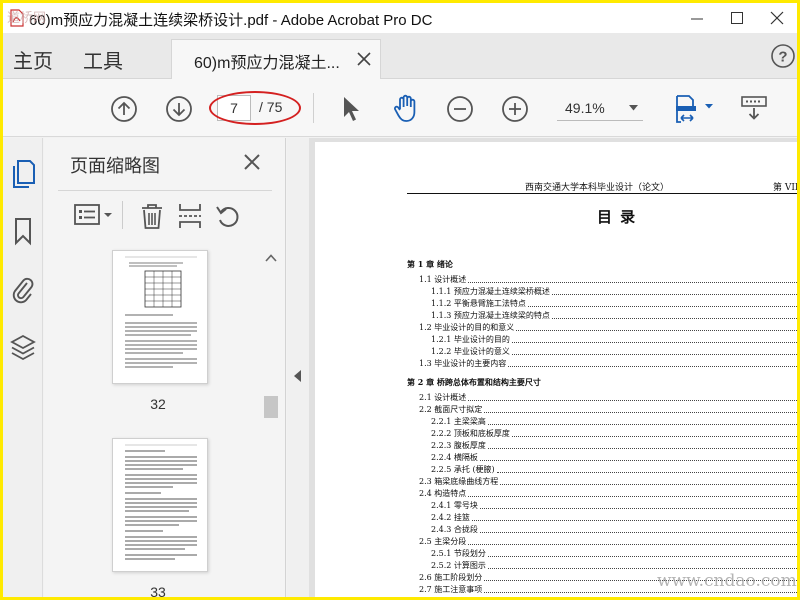 This screenshot has width=800, height=600. Describe the element at coordinates (406, 108) in the screenshot. I see `hand-tool-icon` at that location.